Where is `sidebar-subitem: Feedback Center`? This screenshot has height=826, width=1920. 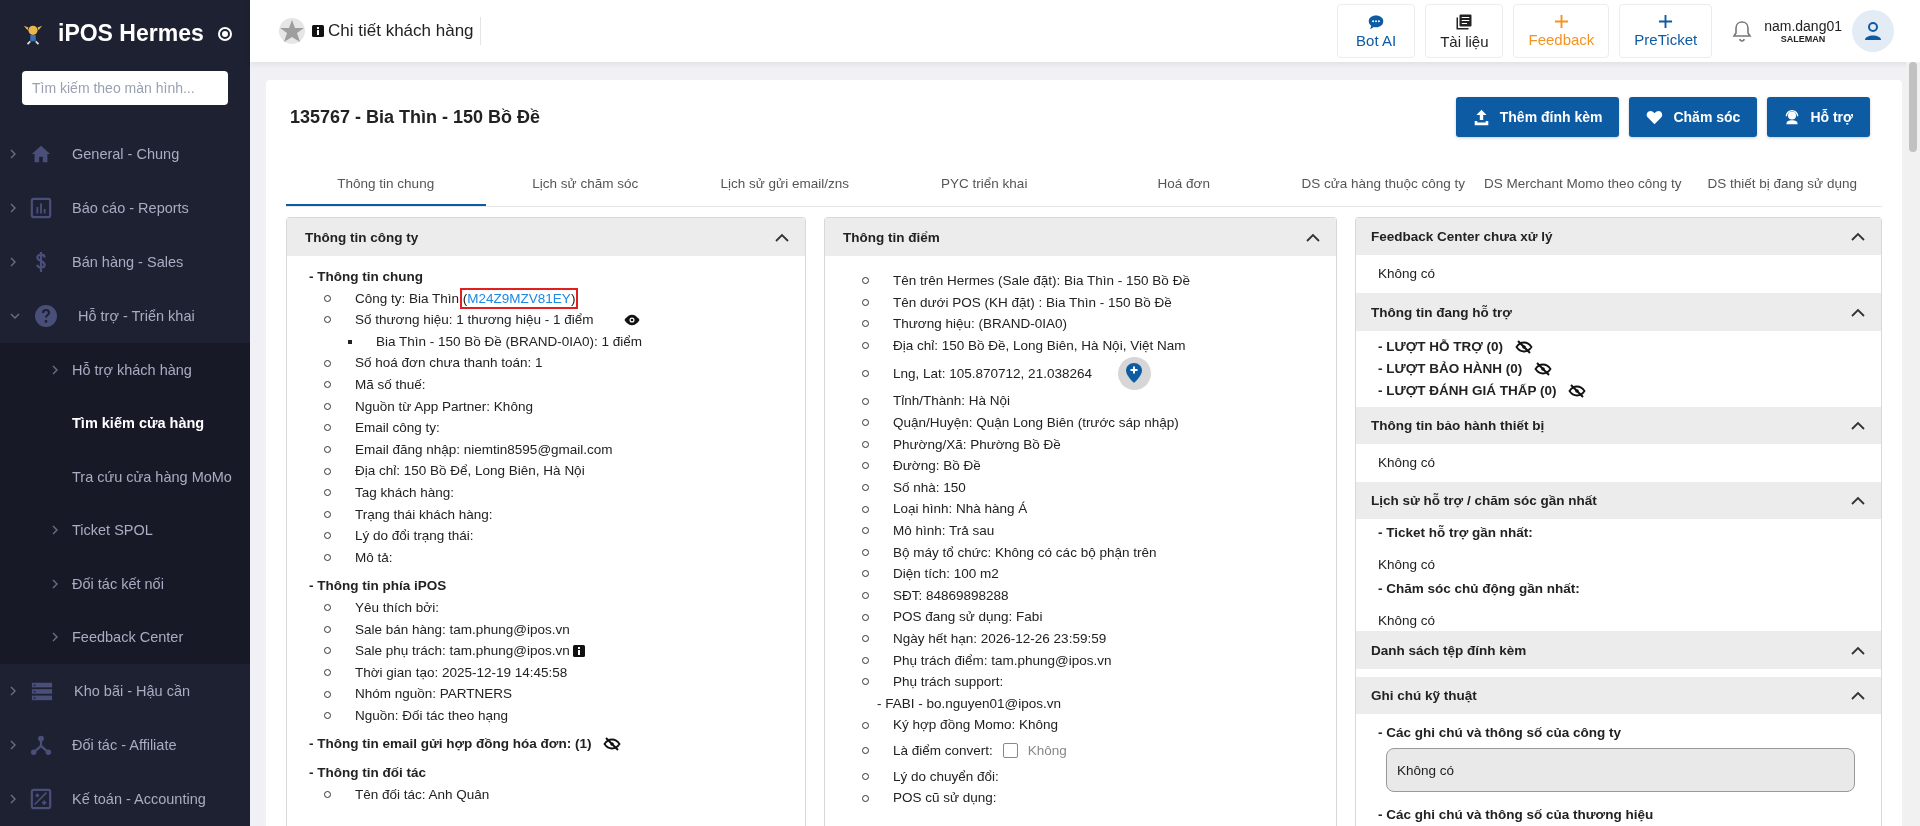
sidebar-subitem: Feedback Center is located at coordinates (125, 637).